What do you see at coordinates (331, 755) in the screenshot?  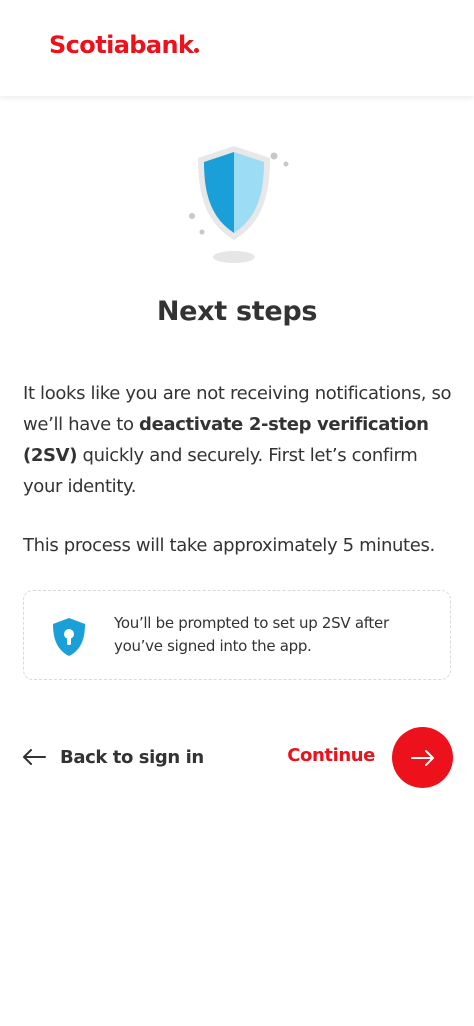 I see `continue-label: Continue` at bounding box center [331, 755].